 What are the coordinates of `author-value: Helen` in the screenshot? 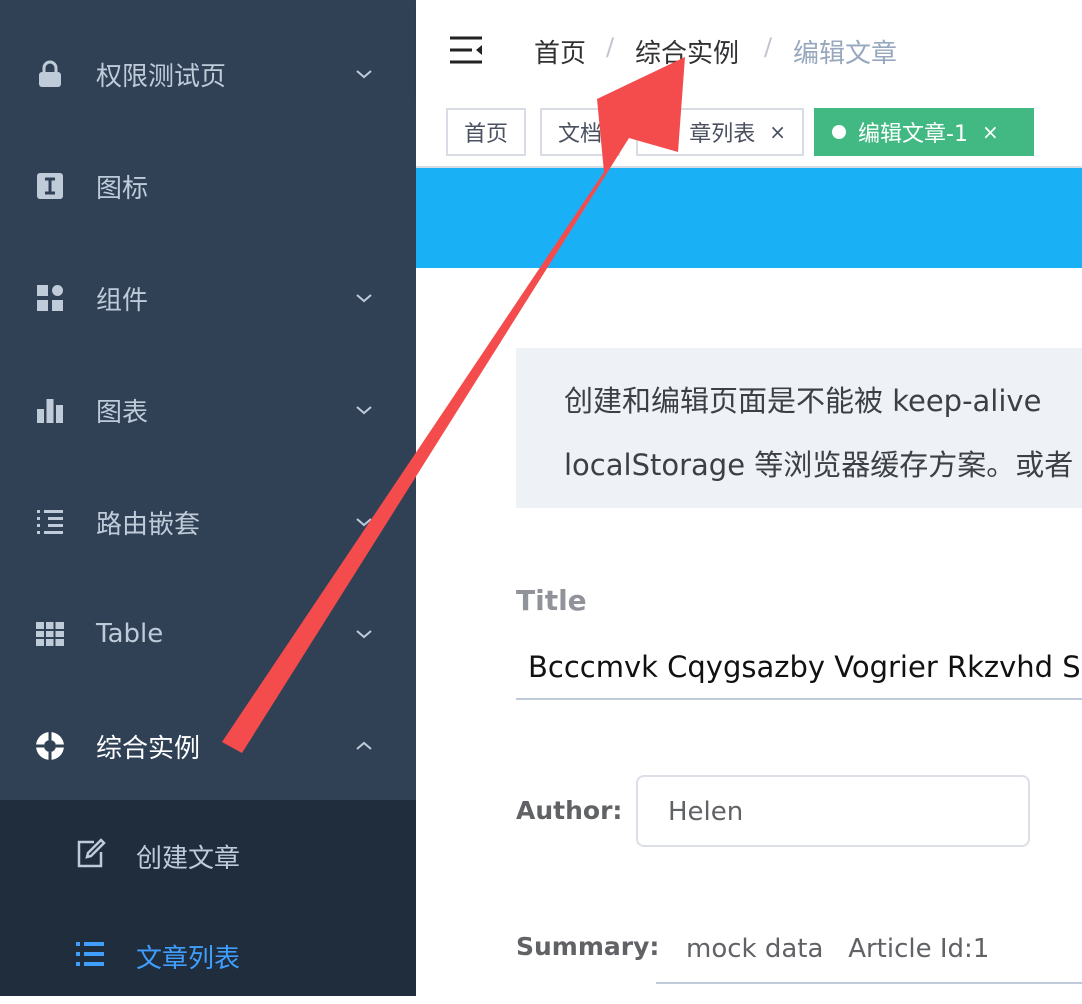 It's located at (706, 812).